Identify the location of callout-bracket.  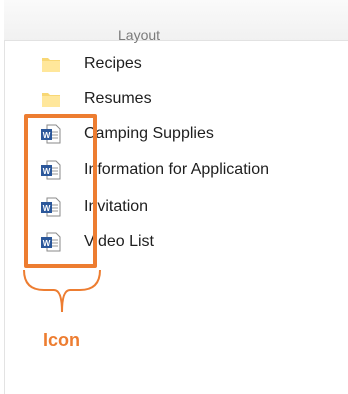
(62, 291).